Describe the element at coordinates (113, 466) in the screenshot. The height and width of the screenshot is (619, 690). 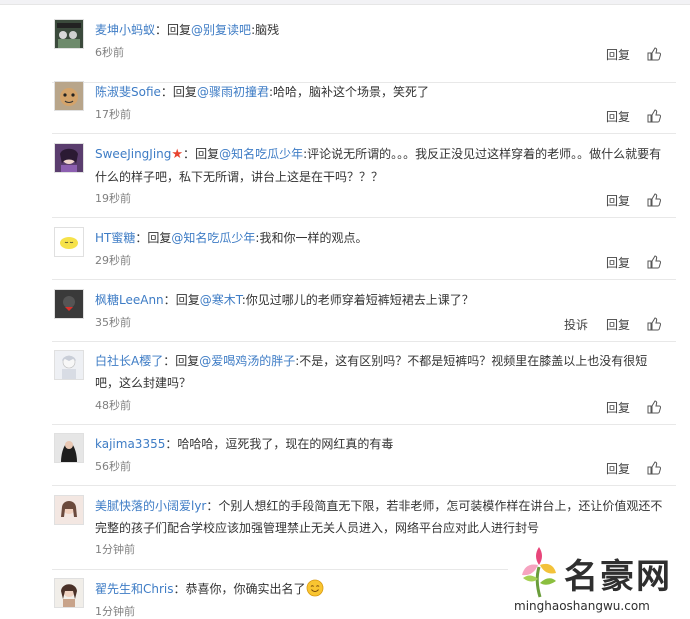
I see `timestamp: 56秒前` at that location.